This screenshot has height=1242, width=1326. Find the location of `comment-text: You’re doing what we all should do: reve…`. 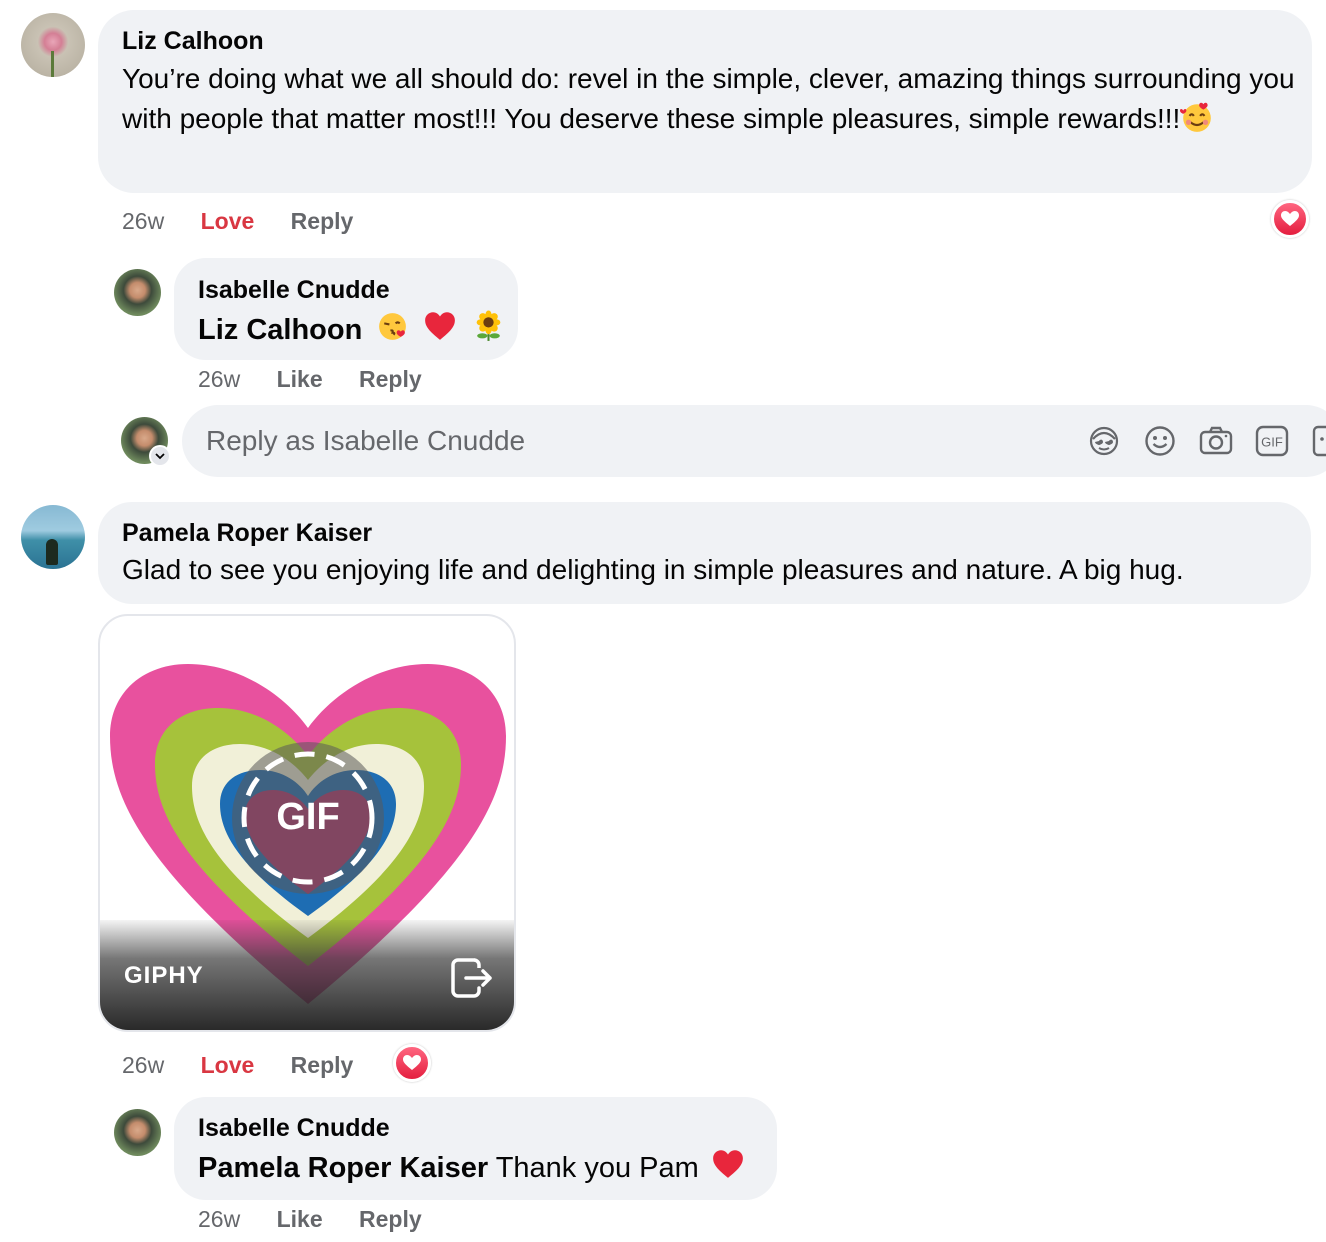

comment-text: You’re doing what we all should do: reve… is located at coordinates (709, 99).